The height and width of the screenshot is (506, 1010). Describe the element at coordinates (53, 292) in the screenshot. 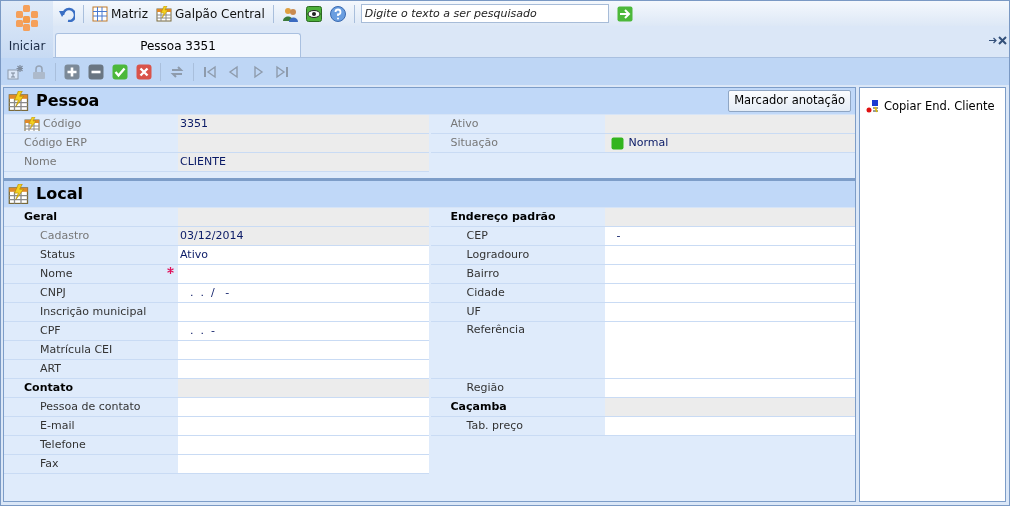

I see `field-label: CNPJ` at that location.